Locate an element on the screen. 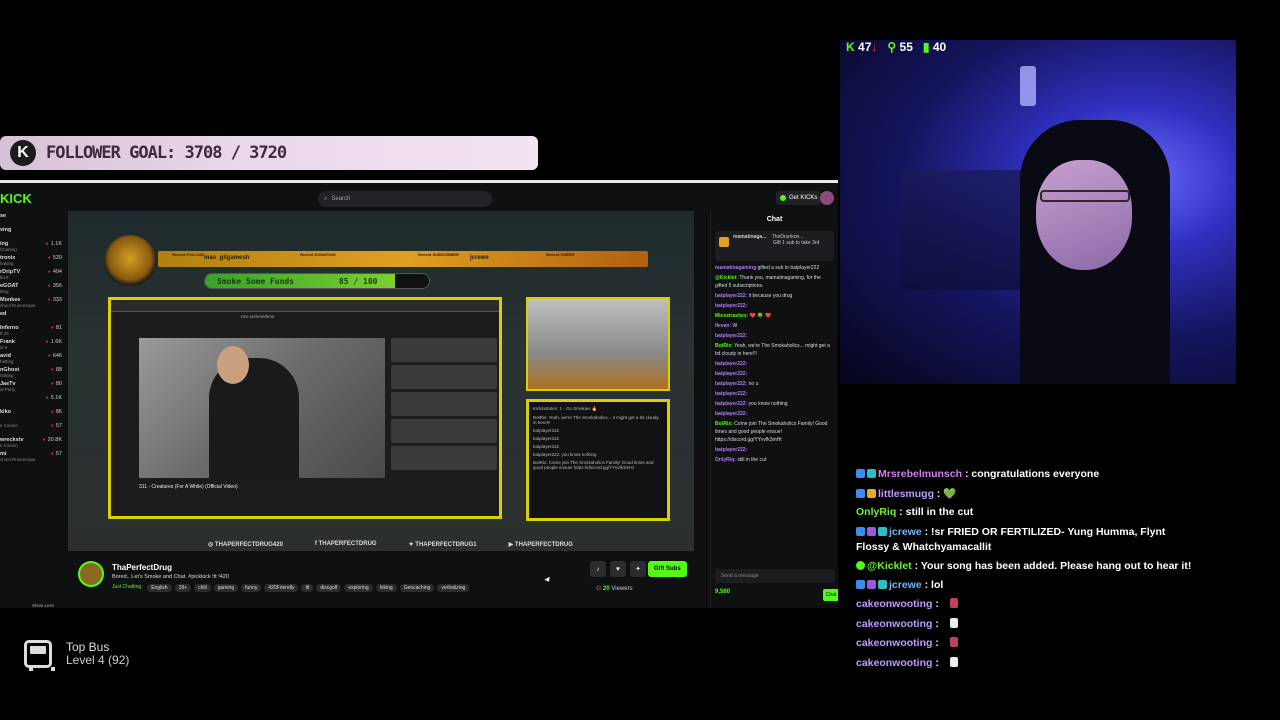 This screenshot has height=720, width=1280. sidebar-channel: 57e Casino is located at coordinates (31, 426).